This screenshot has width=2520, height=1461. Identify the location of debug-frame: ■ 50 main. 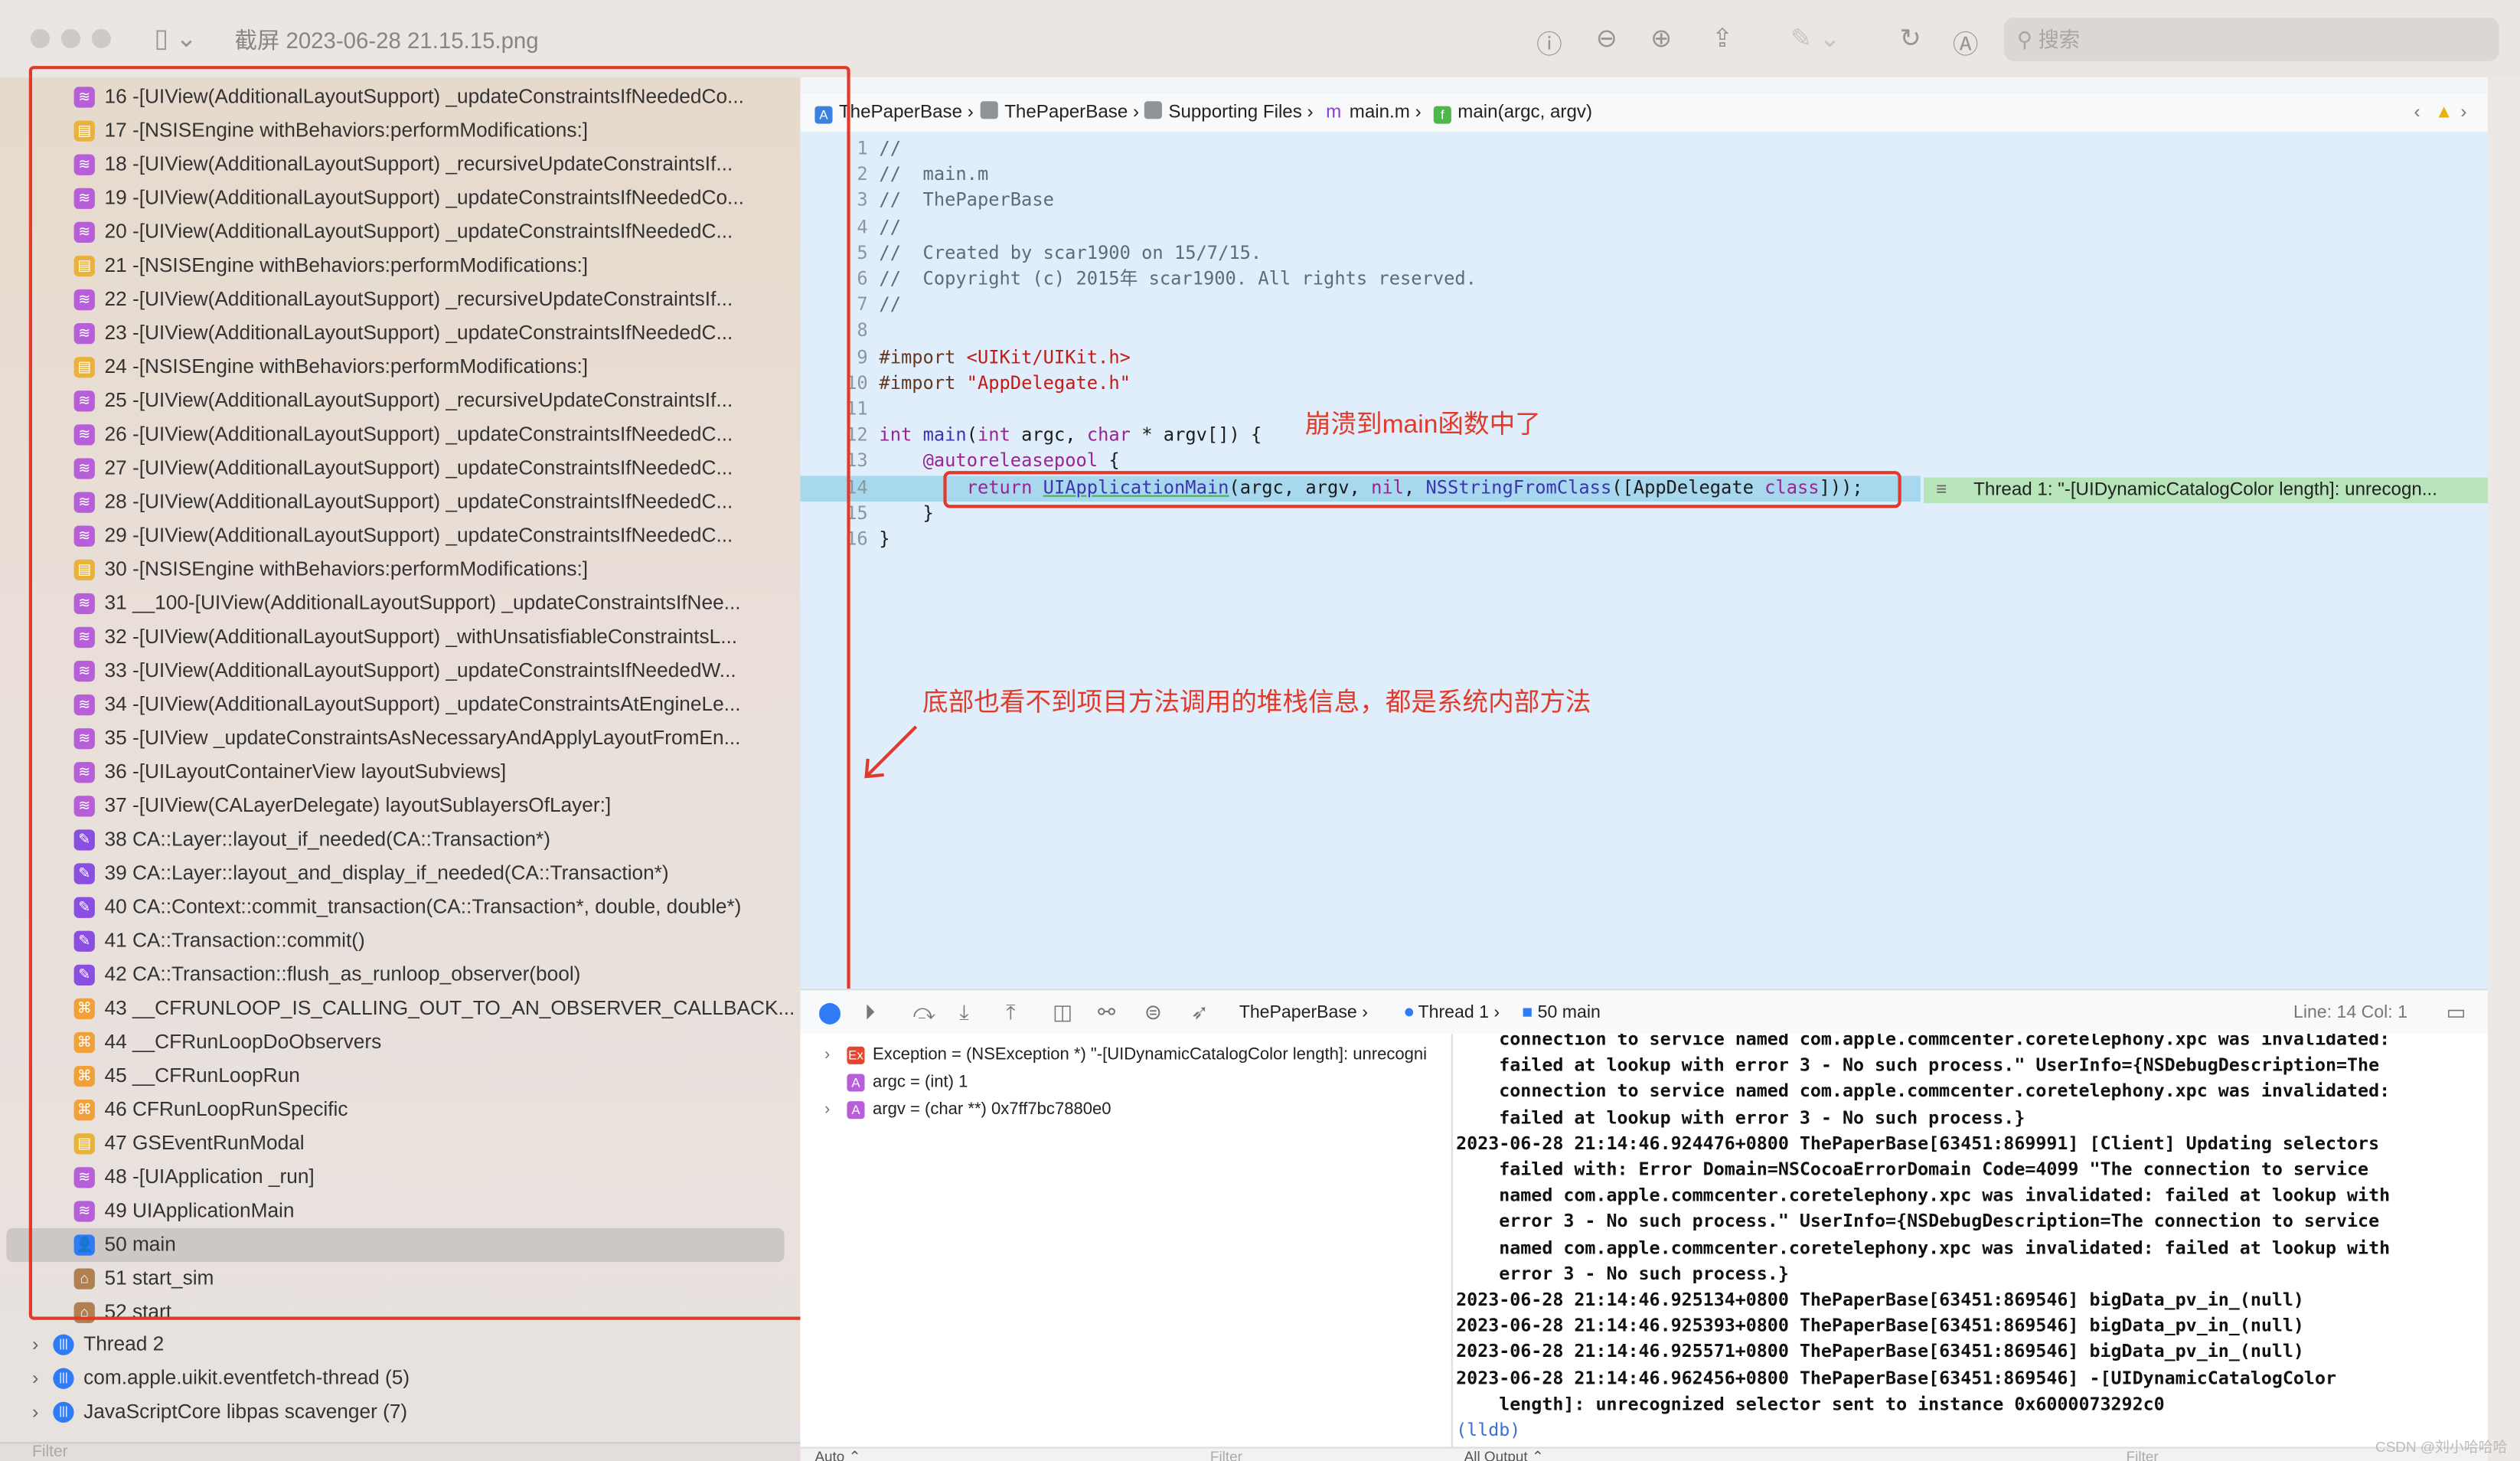
(1561, 1013).